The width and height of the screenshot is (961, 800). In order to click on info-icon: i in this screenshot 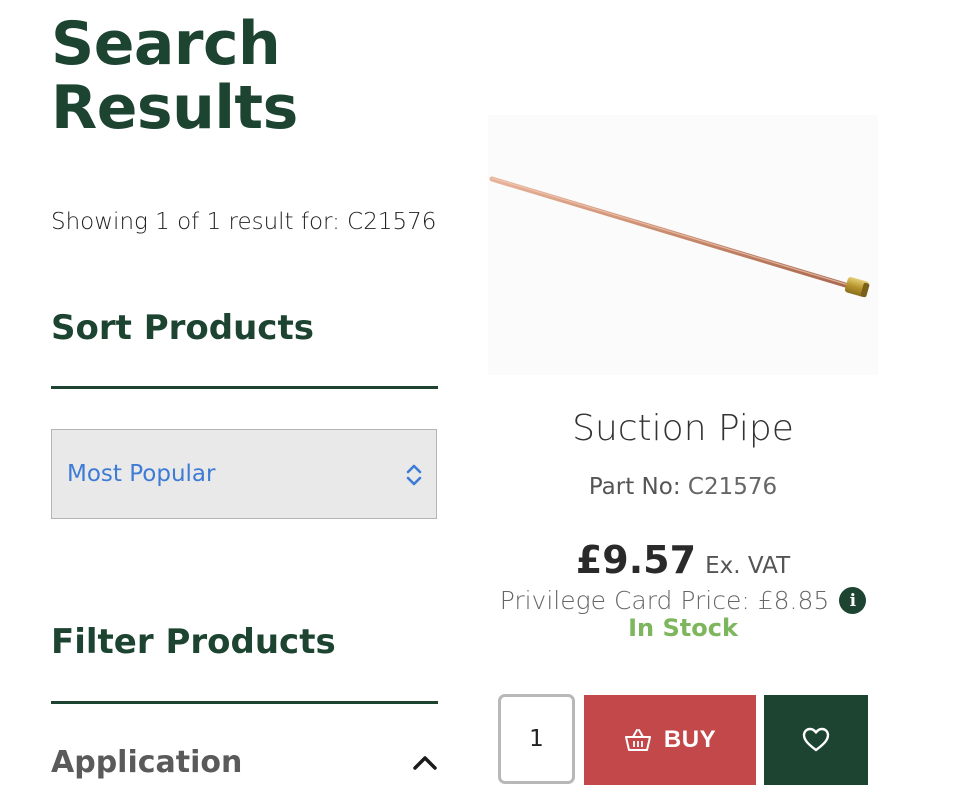, I will do `click(853, 600)`.